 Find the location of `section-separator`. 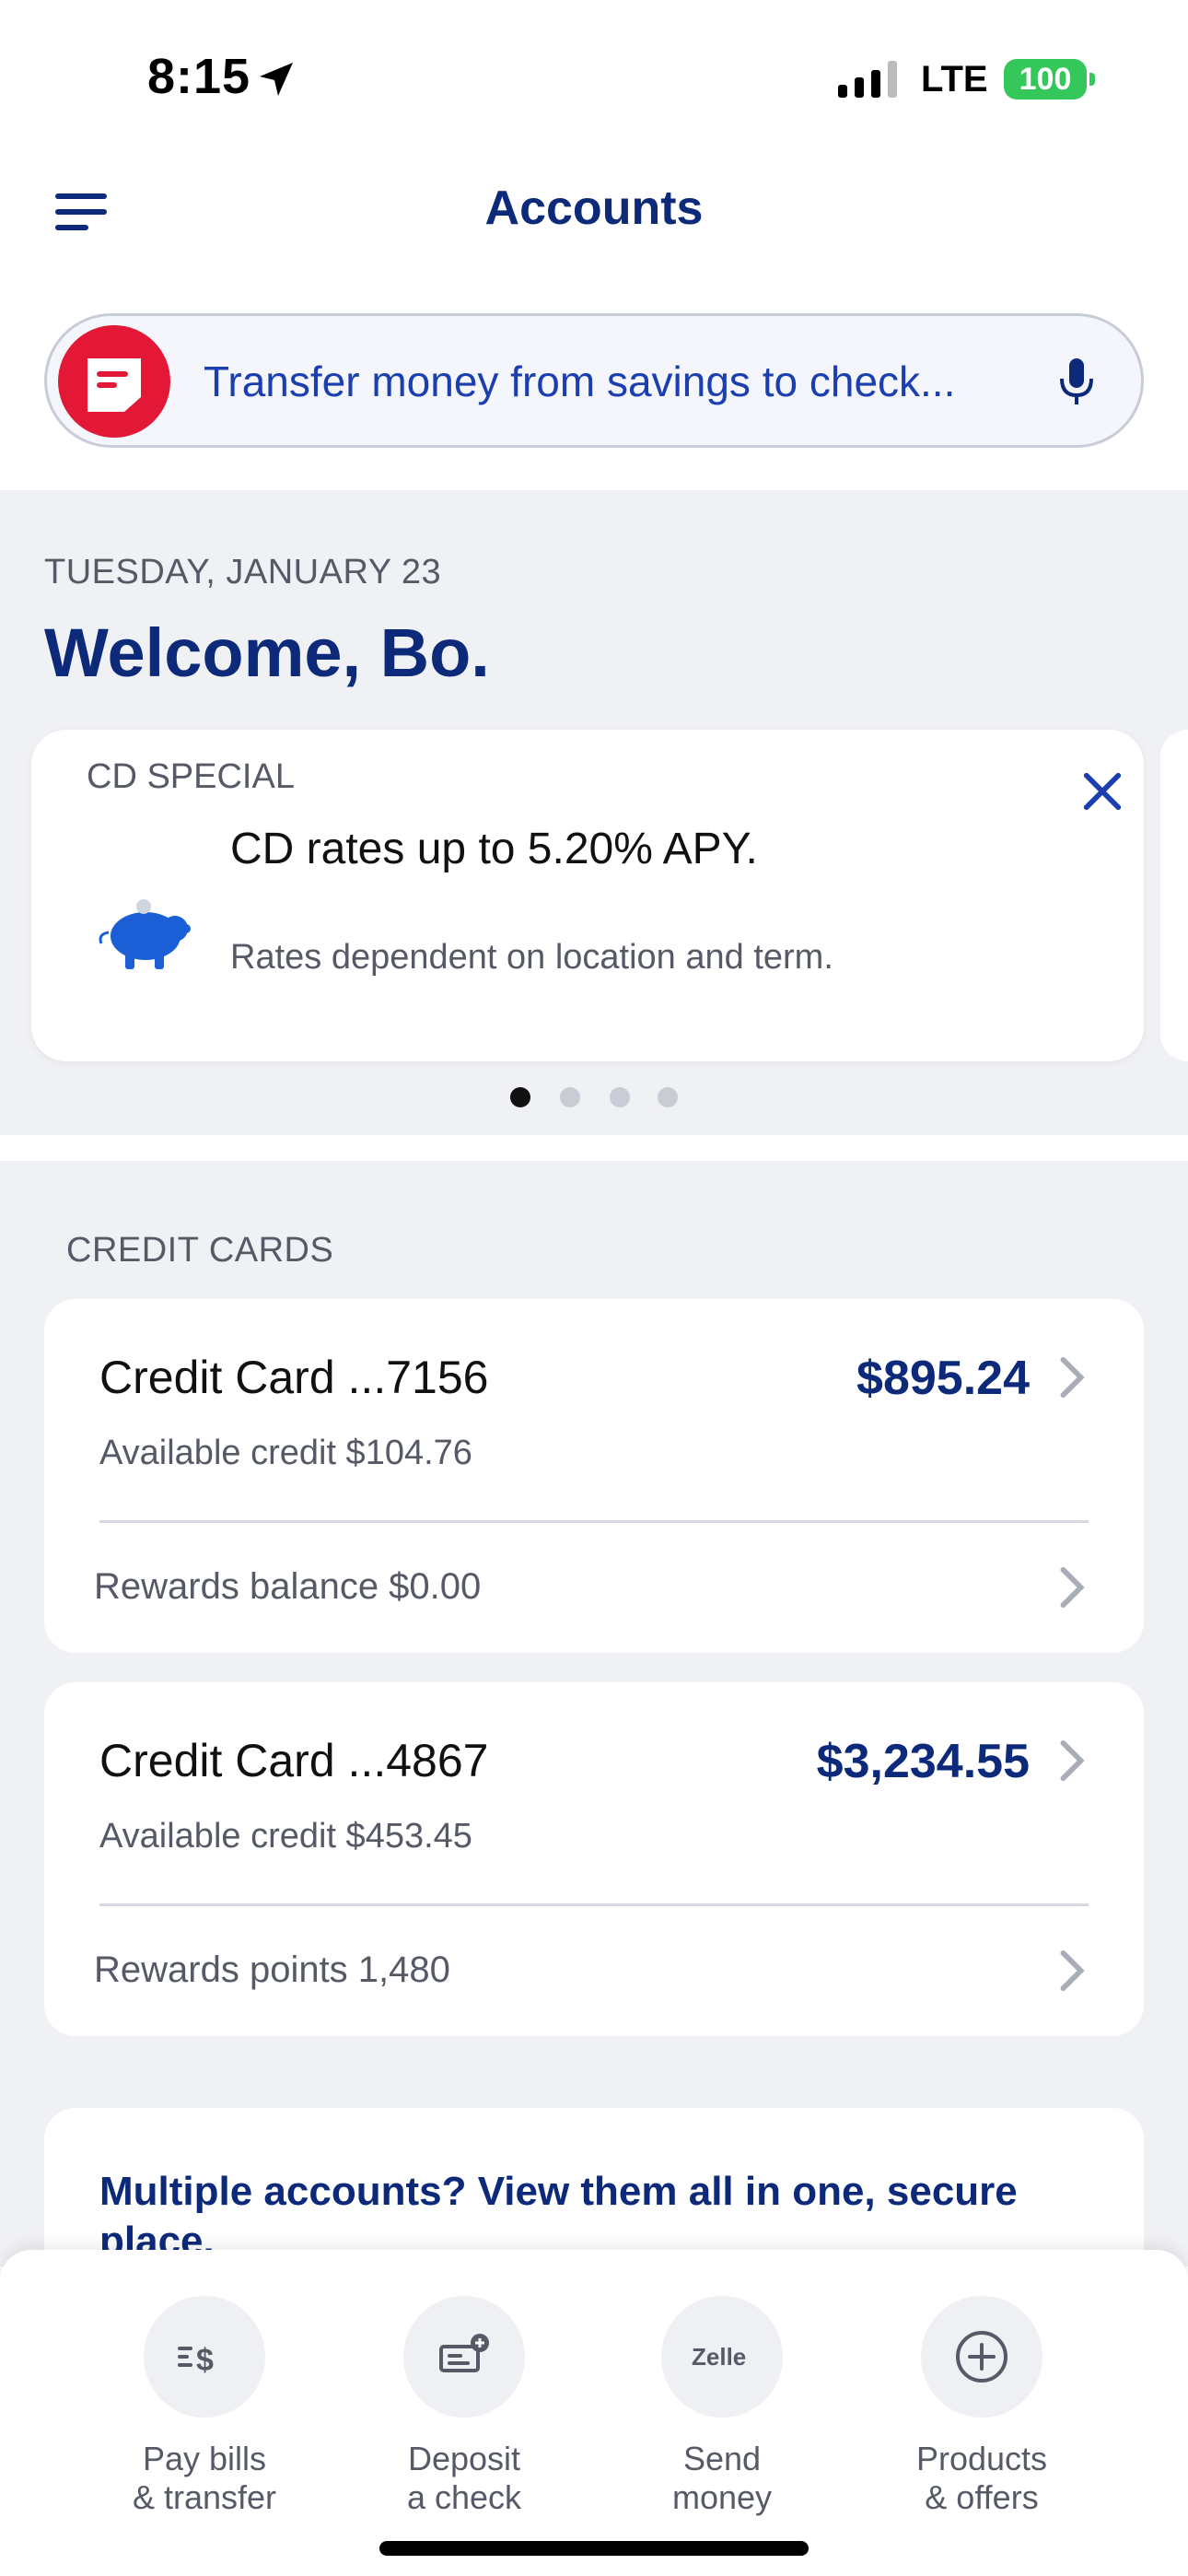

section-separator is located at coordinates (594, 1148).